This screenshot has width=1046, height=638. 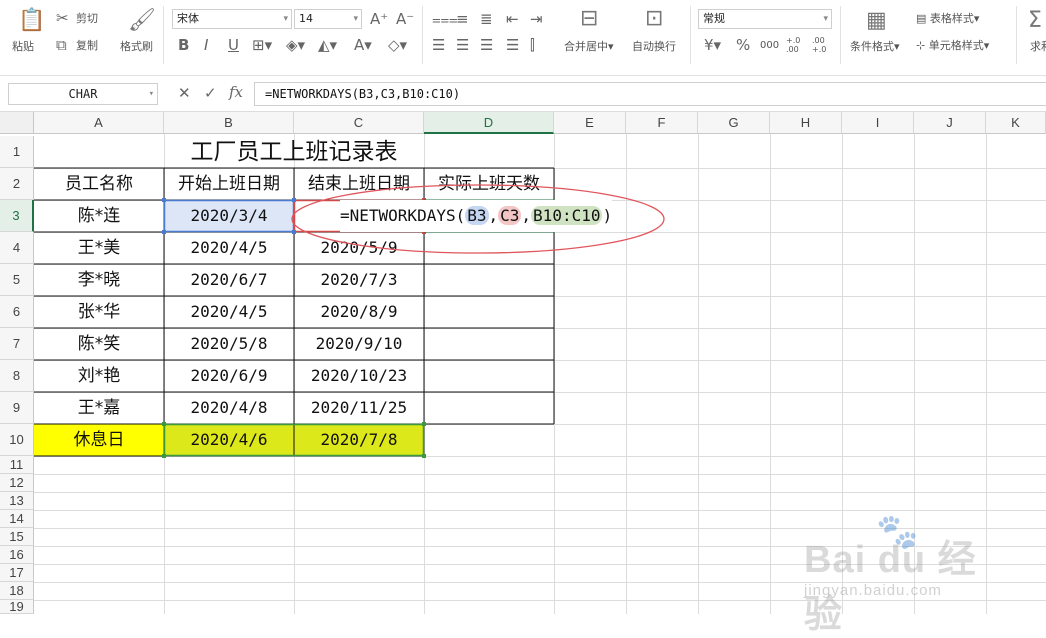 I want to click on align-left-icon: ☰, so click(x=438, y=45).